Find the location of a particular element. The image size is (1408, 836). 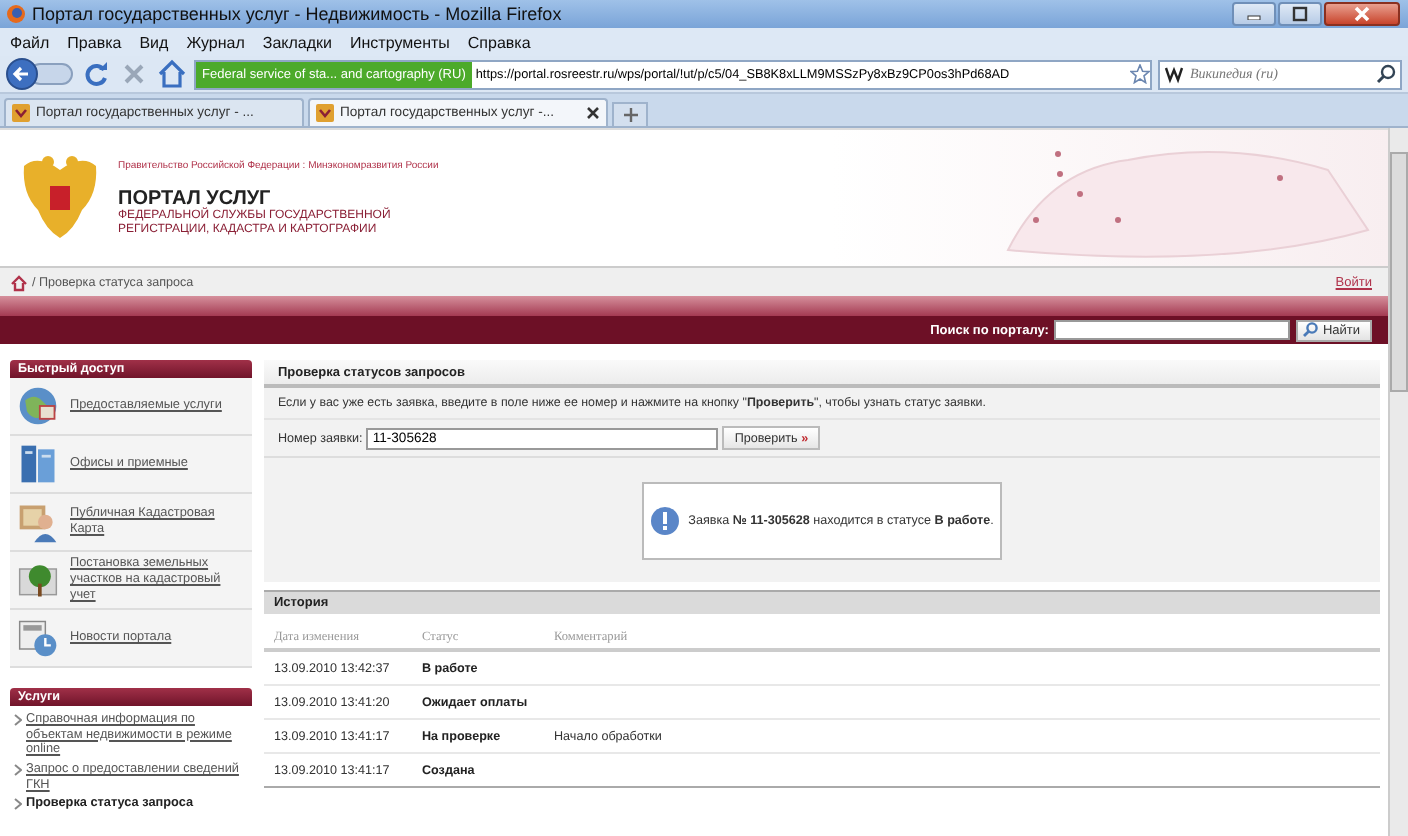

menu-item: Журнал is located at coordinates (215, 42).